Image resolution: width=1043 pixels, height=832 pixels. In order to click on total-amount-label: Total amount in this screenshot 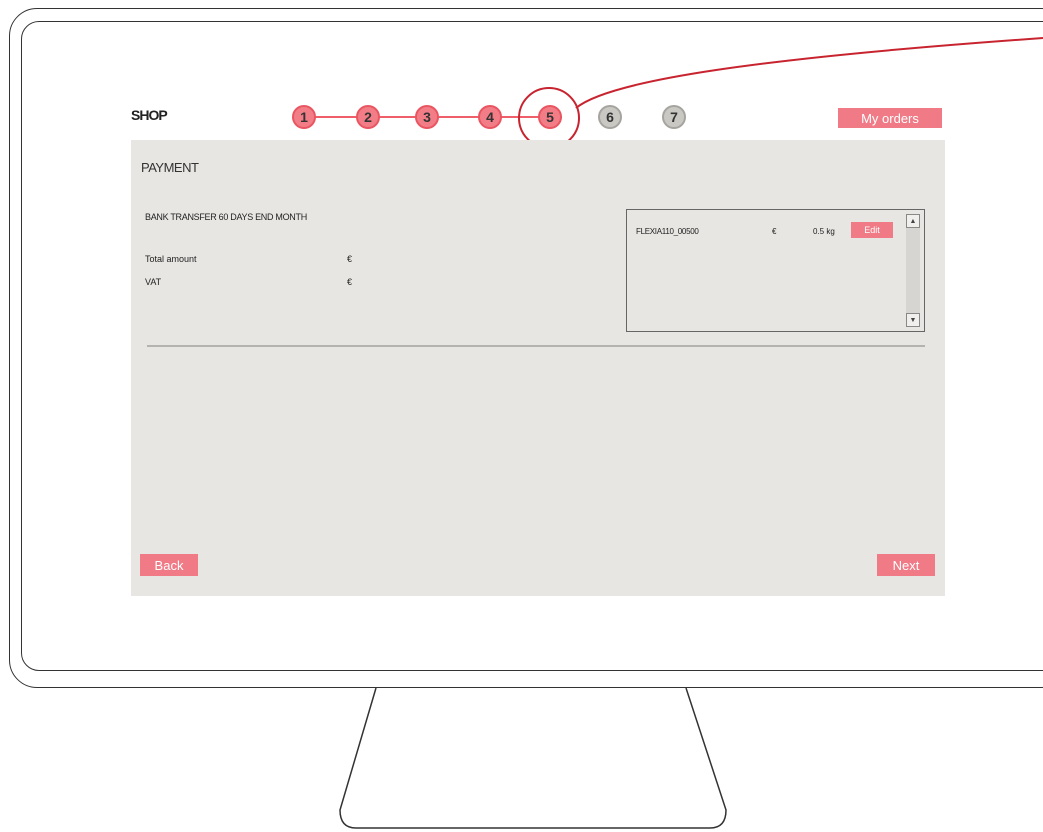, I will do `click(171, 259)`.